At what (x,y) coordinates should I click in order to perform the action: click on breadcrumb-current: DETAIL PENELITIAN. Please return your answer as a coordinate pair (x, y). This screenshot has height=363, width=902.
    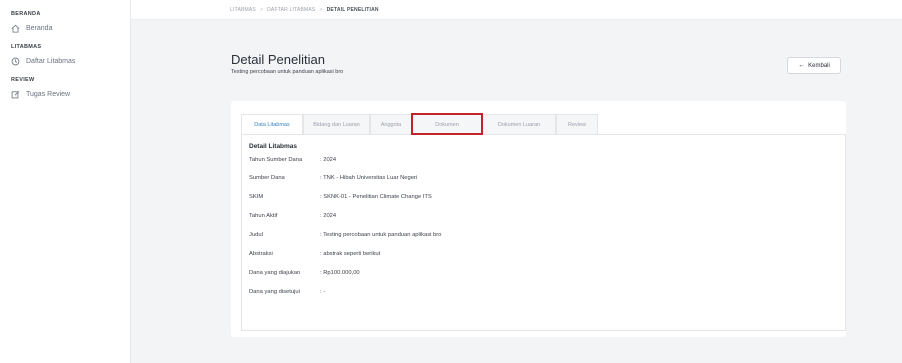
    Looking at the image, I should click on (352, 9).